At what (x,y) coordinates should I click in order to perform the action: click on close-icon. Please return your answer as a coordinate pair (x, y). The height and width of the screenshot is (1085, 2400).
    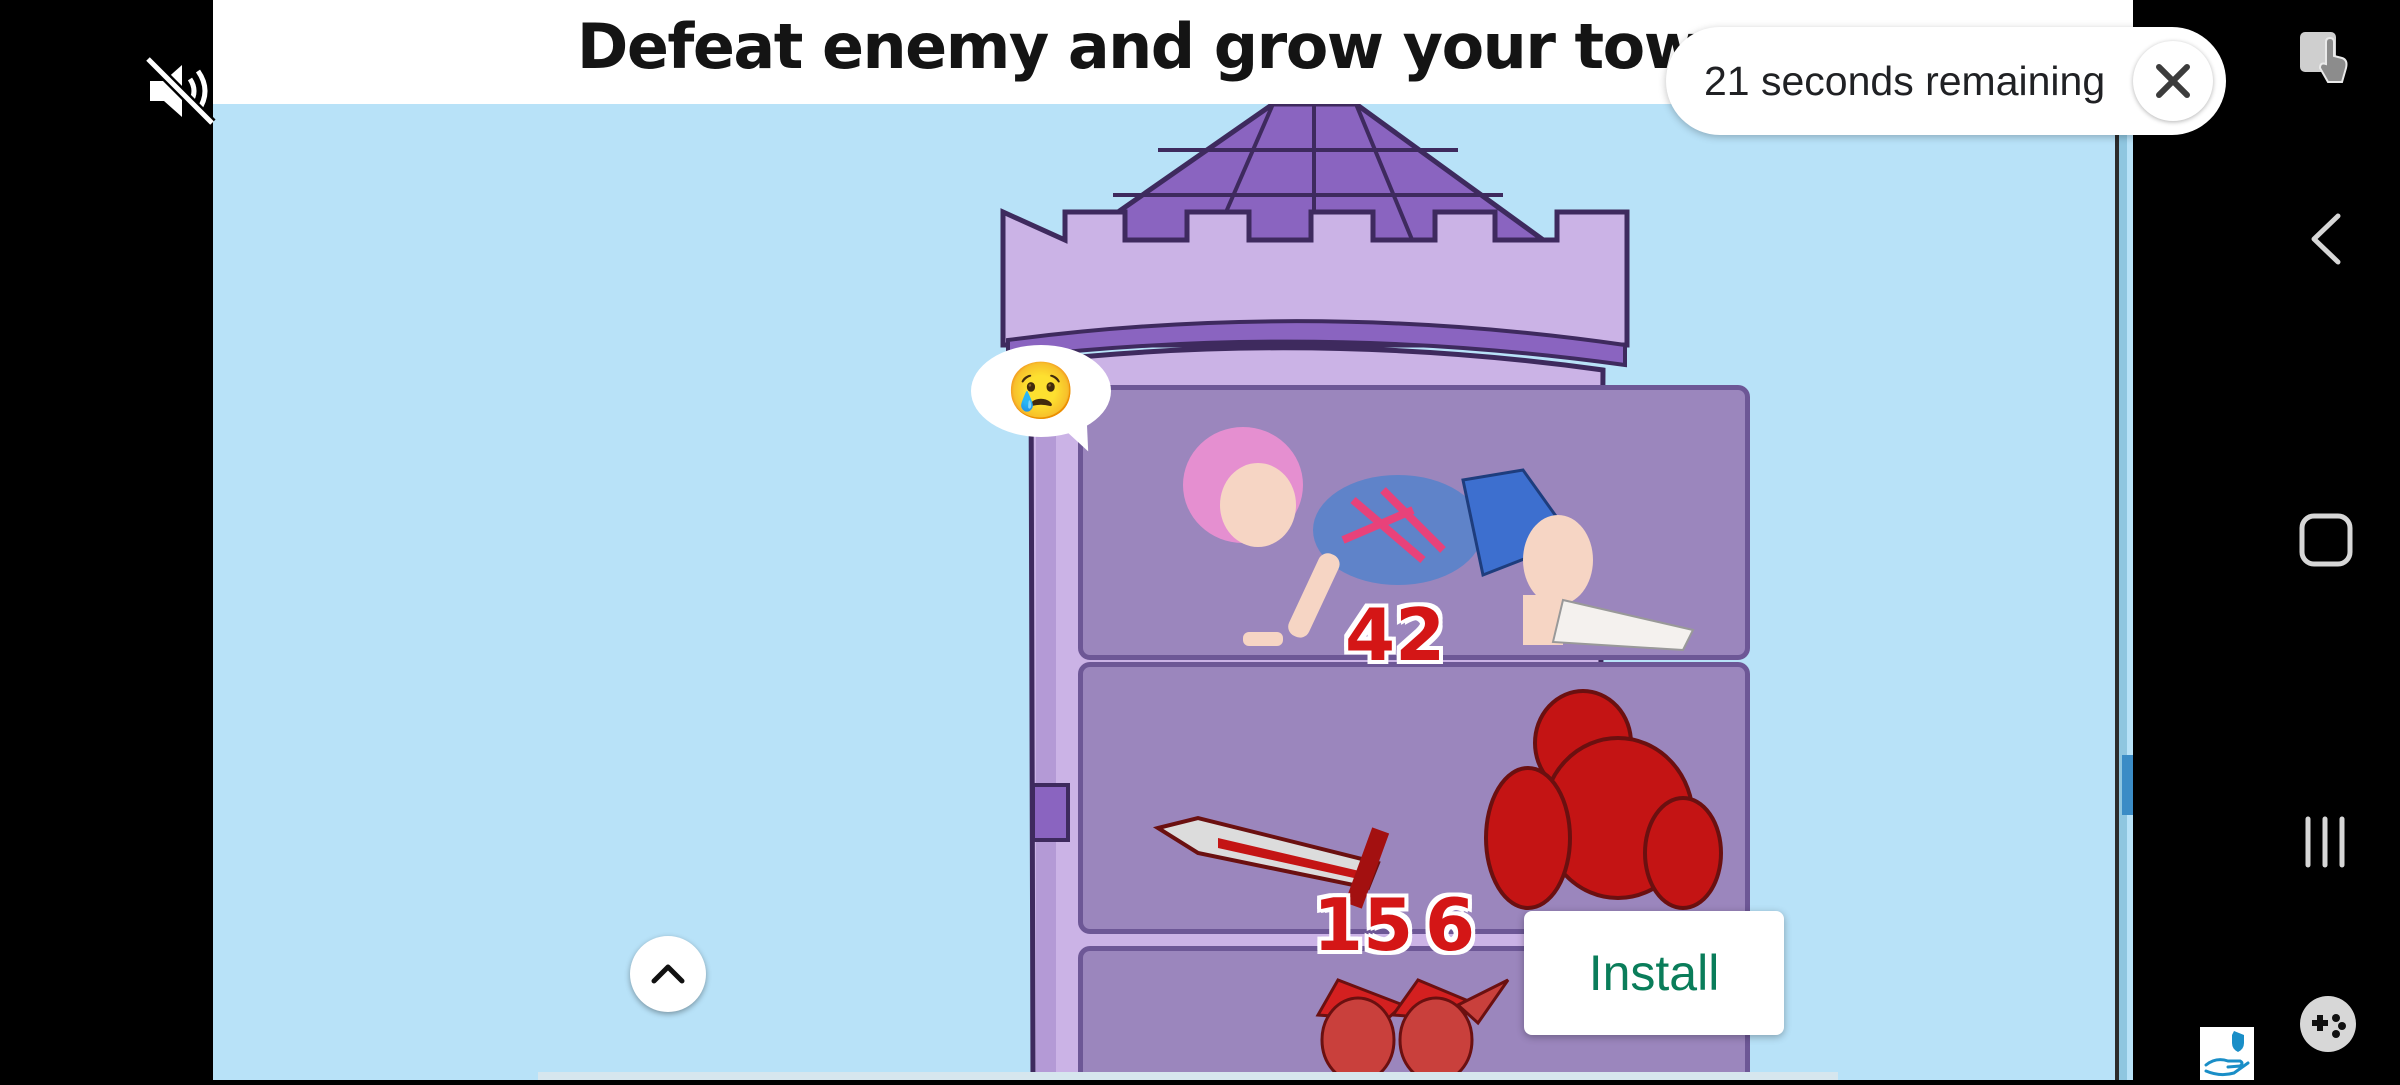
    Looking at the image, I should click on (2173, 81).